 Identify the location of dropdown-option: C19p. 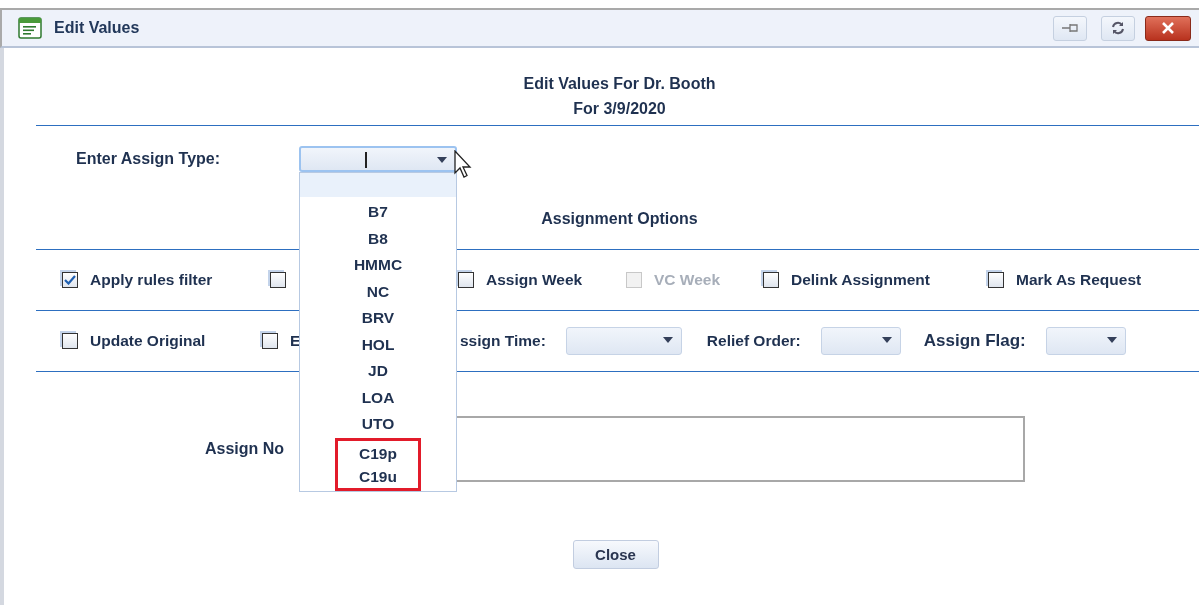
(378, 450).